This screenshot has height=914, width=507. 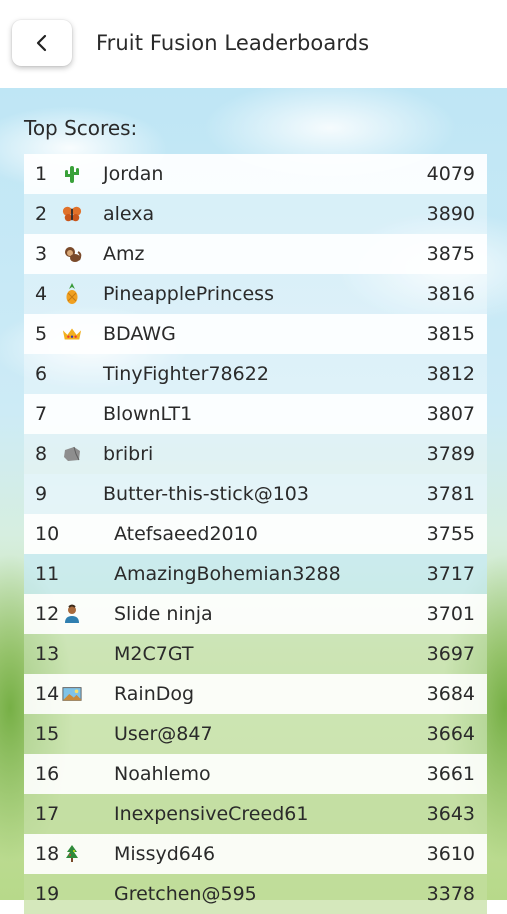 What do you see at coordinates (450, 814) in the screenshot?
I see `score: 3643` at bounding box center [450, 814].